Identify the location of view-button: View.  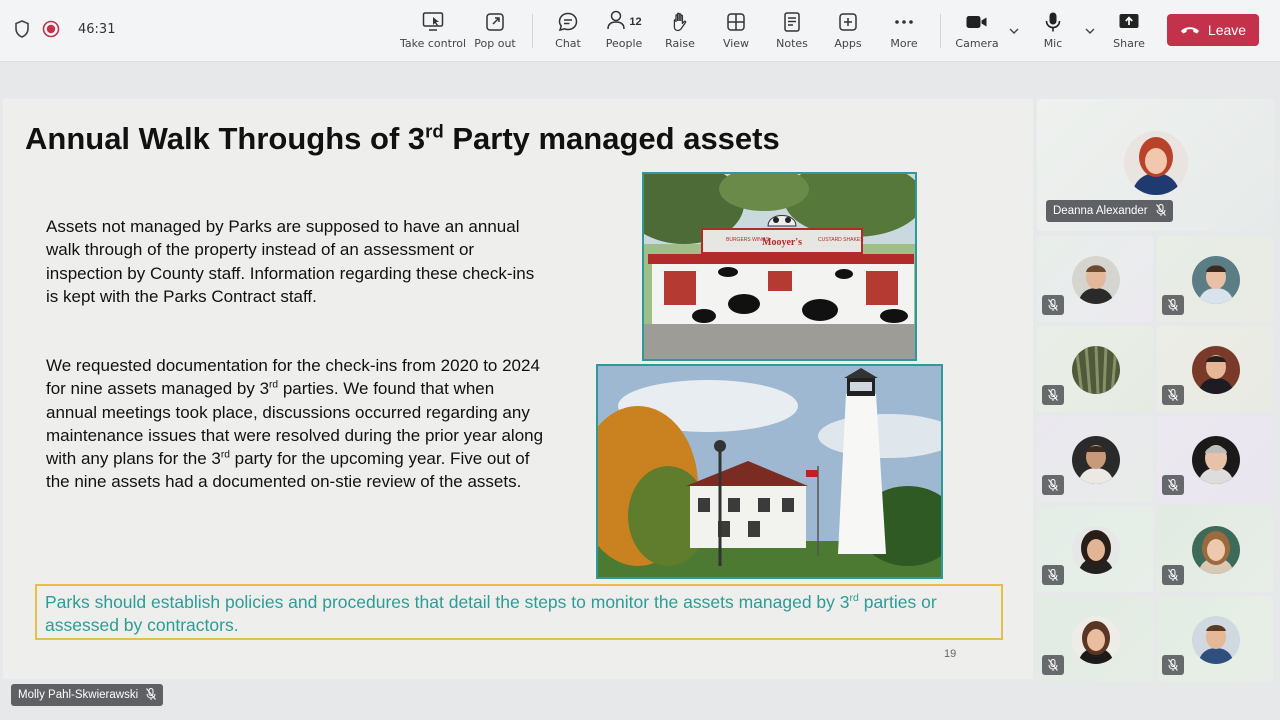
(736, 32).